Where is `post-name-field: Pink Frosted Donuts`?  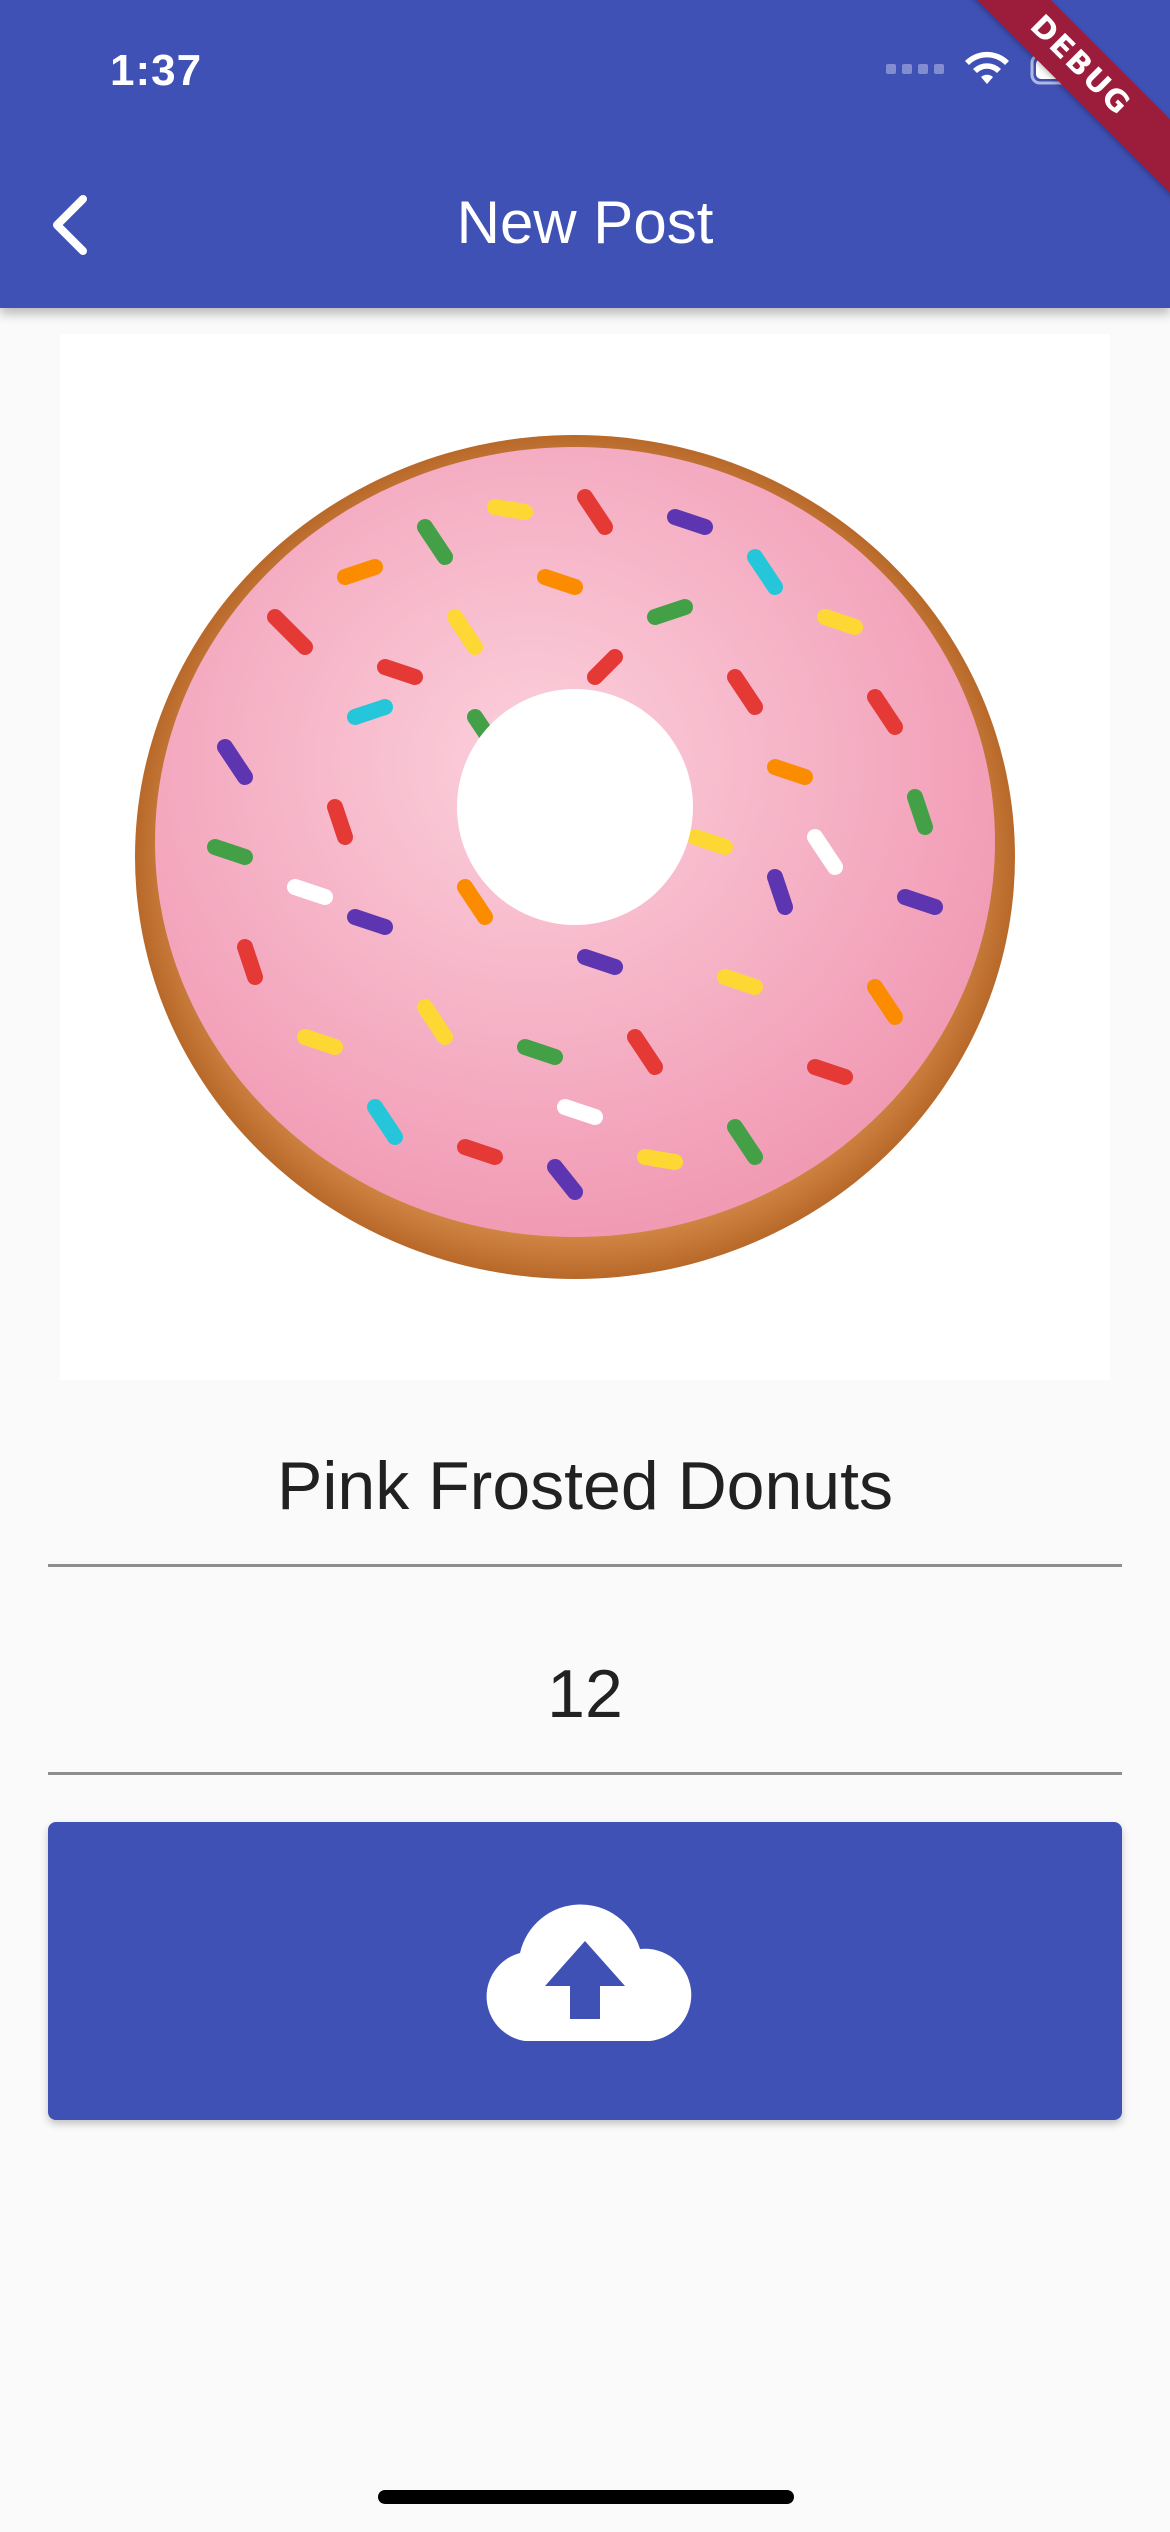
post-name-field: Pink Frosted Donuts is located at coordinates (585, 1503).